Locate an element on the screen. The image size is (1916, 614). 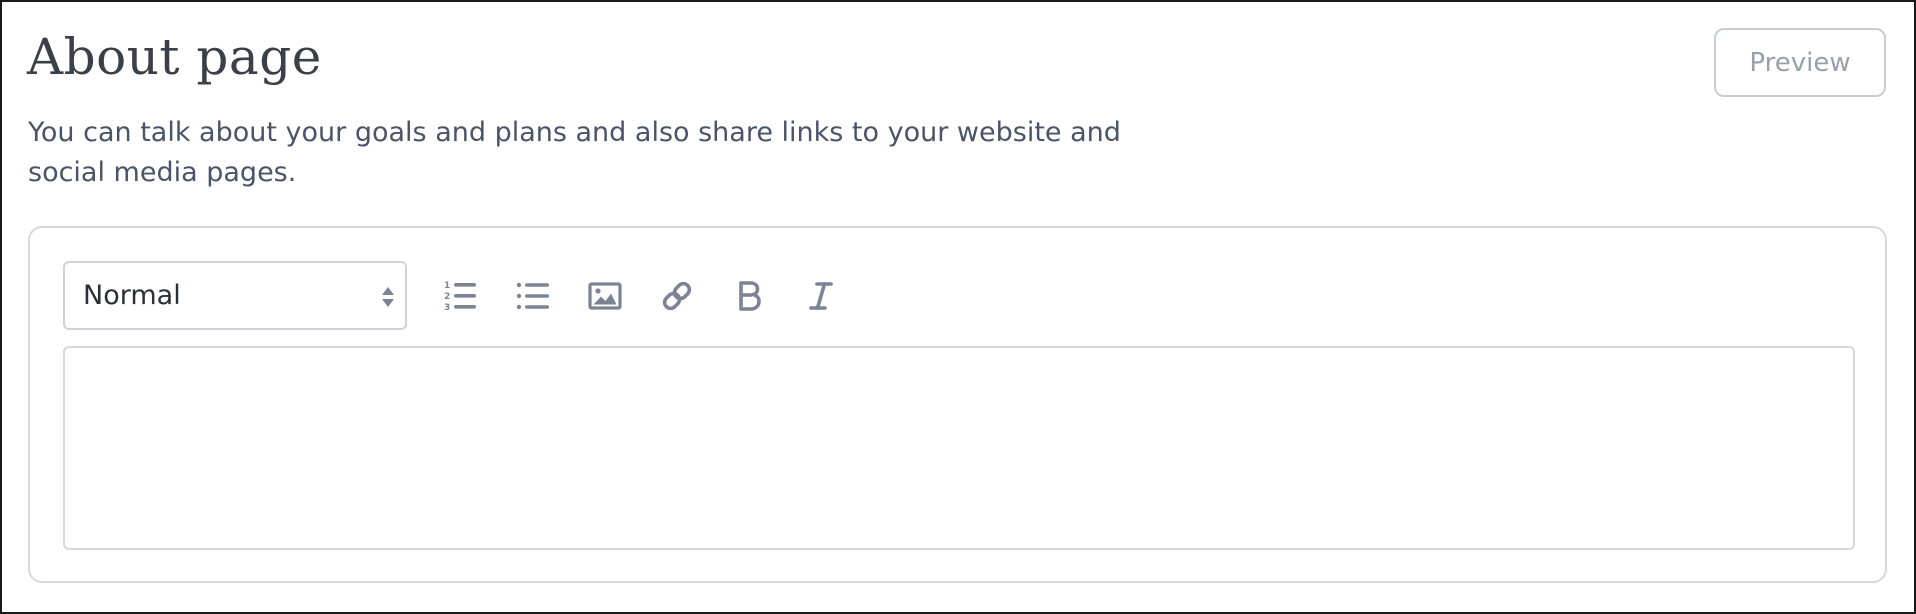
insert-link-button is located at coordinates (677, 296).